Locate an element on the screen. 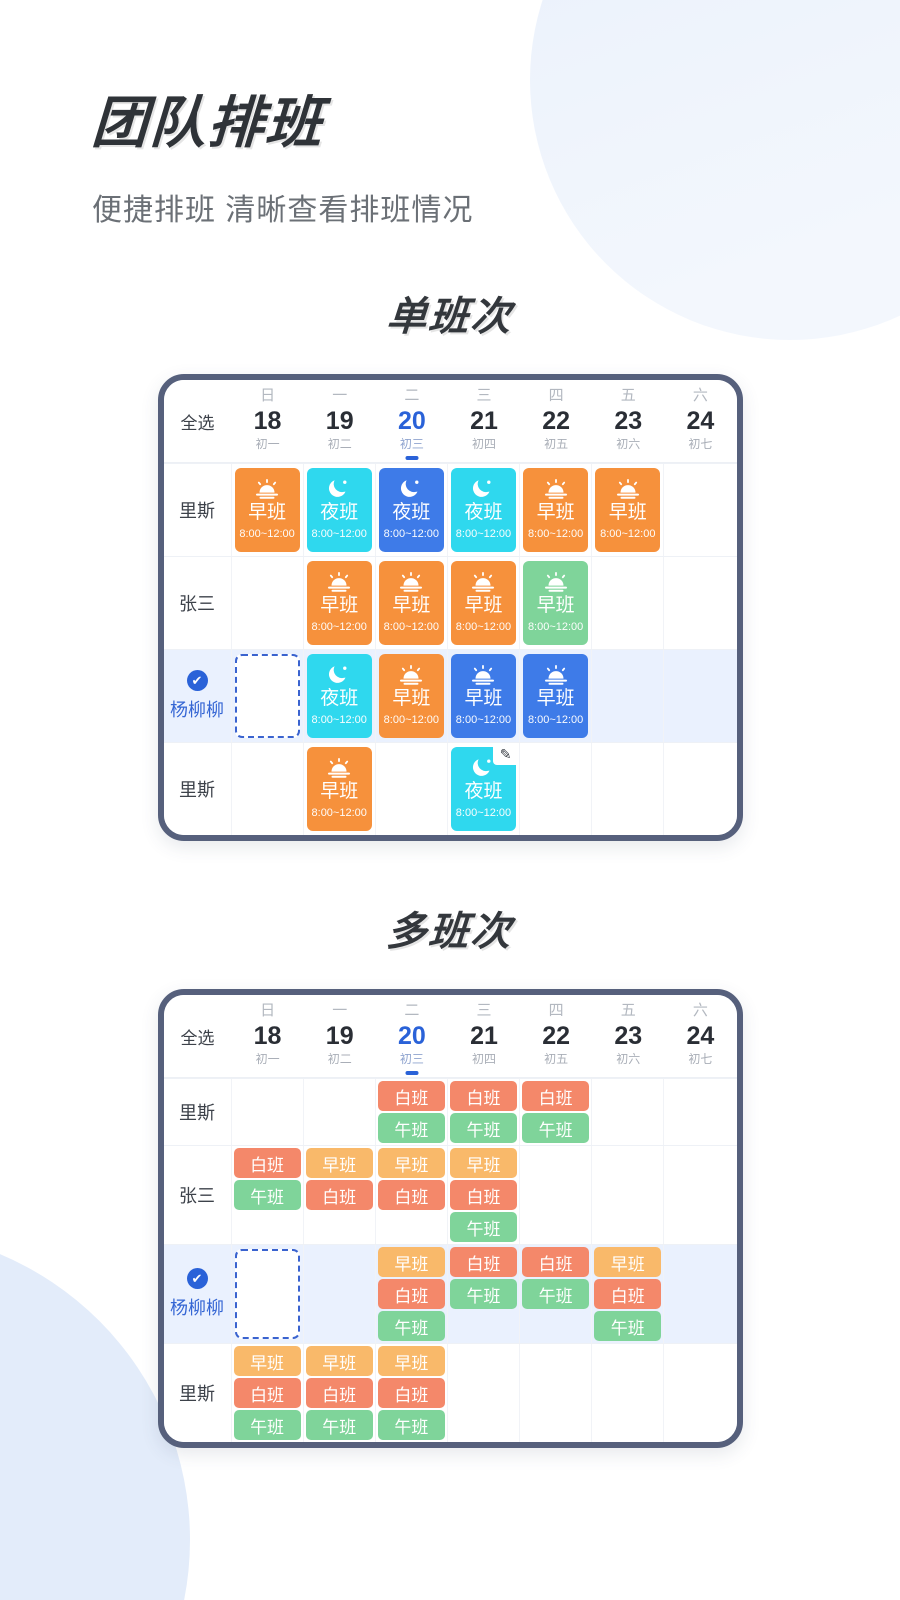 This screenshot has width=900, height=1600. table-row: 里斯 早班 白班 午班 早班 白班 午班 早班 白班 午班 is located at coordinates (450, 1392).